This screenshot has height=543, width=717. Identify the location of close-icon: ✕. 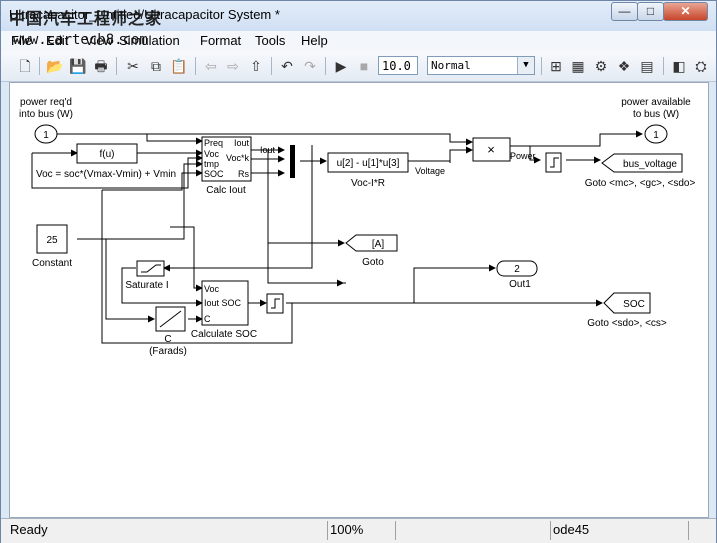
(685, 11).